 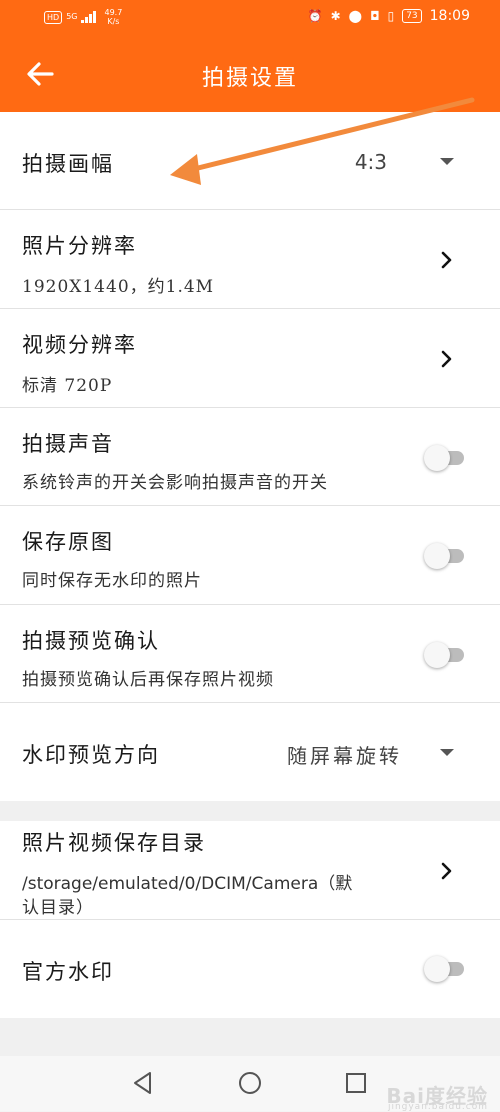 What do you see at coordinates (68, 542) in the screenshot?
I see `setting-title: 保存原图` at bounding box center [68, 542].